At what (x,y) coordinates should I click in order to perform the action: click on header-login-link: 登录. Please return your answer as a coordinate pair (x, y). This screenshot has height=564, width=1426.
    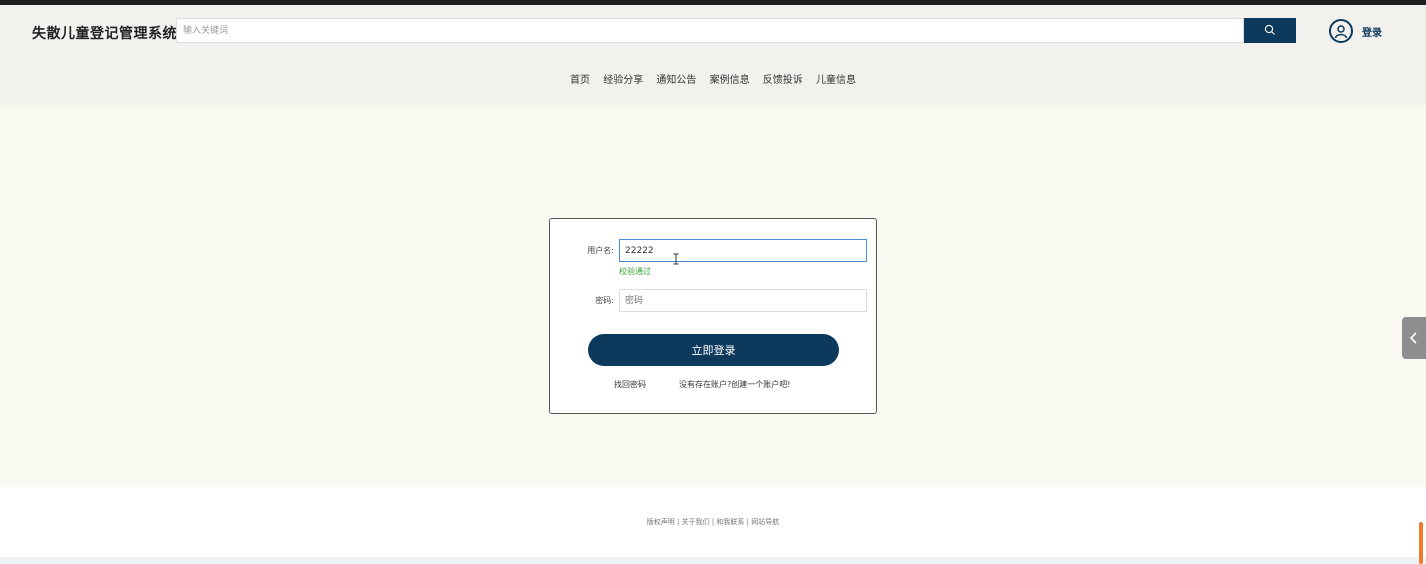
    Looking at the image, I should click on (1372, 31).